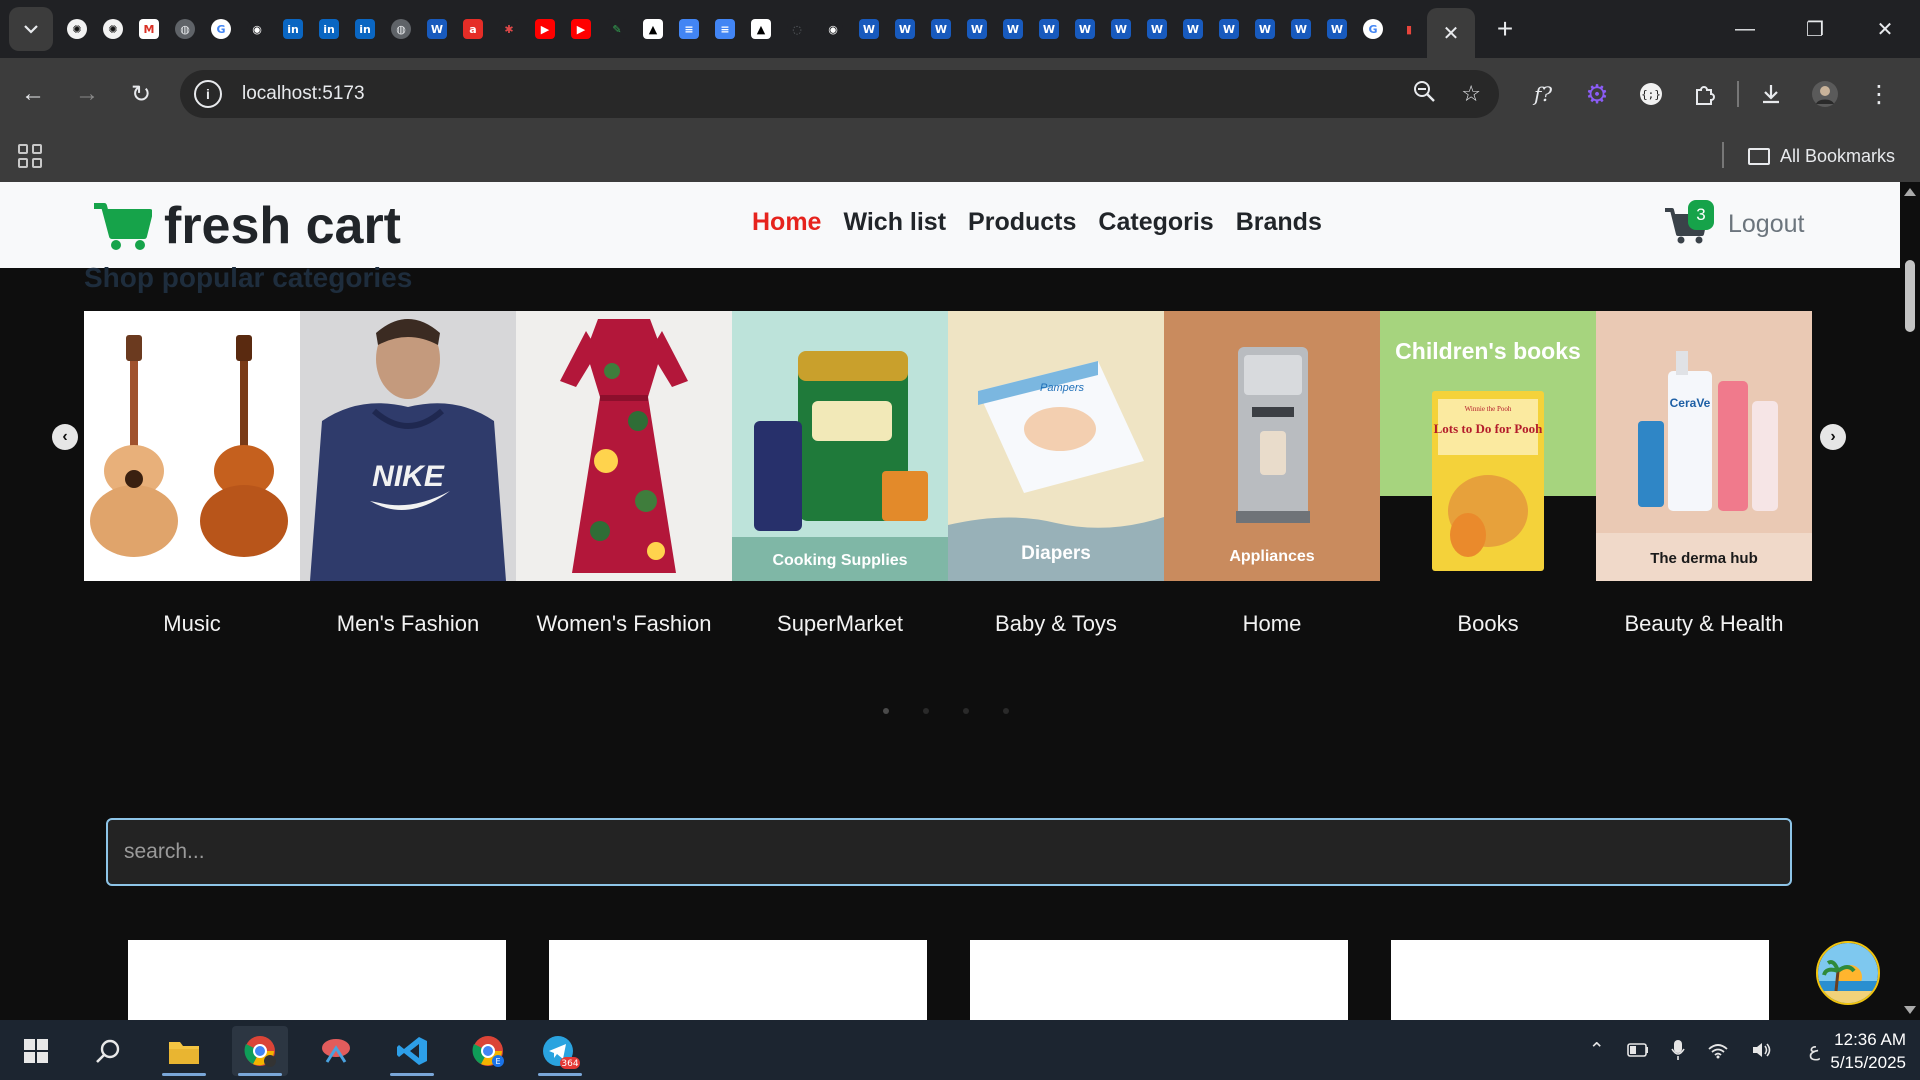  What do you see at coordinates (689, 29) in the screenshot?
I see `pinned-tab-docs: ≡` at bounding box center [689, 29].